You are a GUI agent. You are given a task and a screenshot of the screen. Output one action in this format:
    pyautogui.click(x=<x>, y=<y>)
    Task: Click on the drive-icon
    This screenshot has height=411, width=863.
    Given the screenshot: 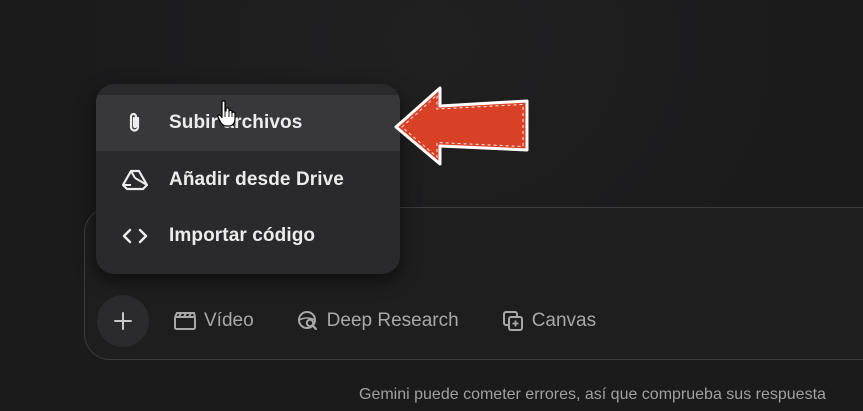 What is the action you would take?
    pyautogui.click(x=135, y=180)
    